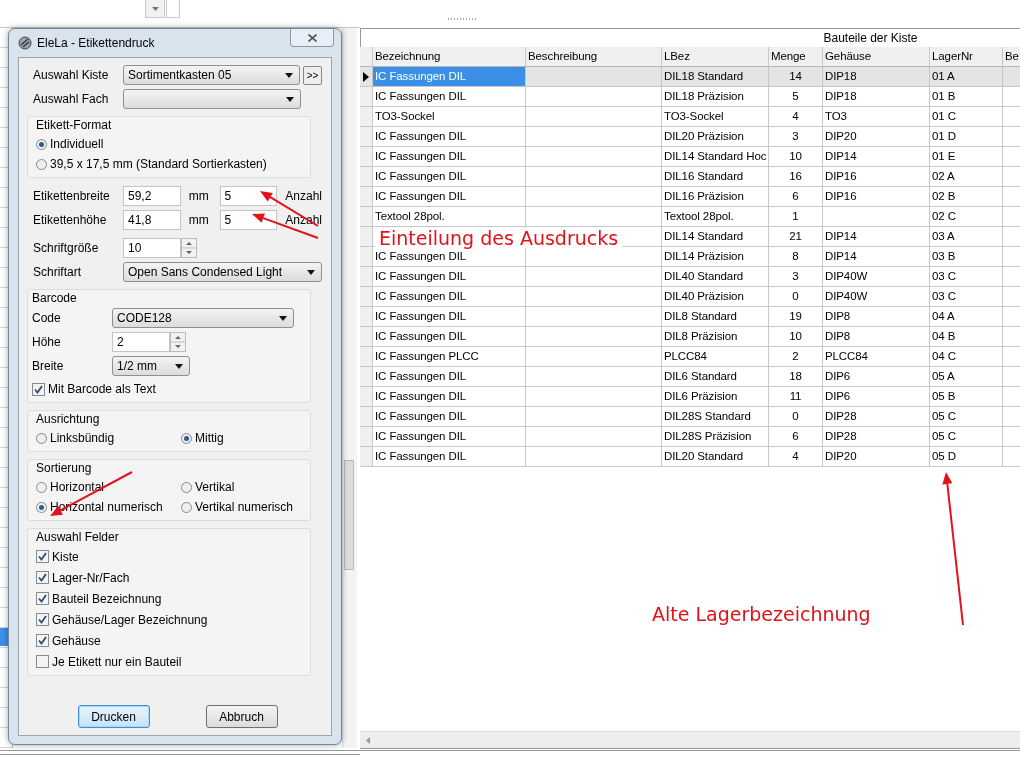 The image size is (1020, 759). I want to click on row-header, so click(366, 77).